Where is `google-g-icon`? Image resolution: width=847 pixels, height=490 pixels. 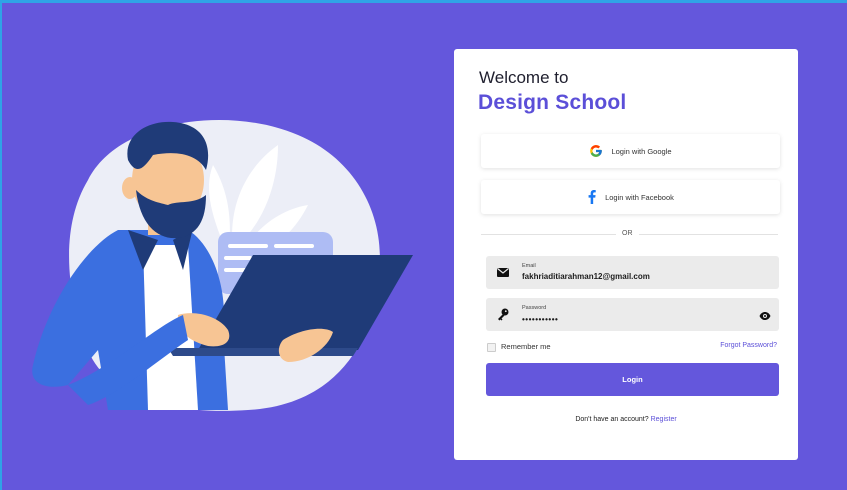
google-g-icon is located at coordinates (596, 151).